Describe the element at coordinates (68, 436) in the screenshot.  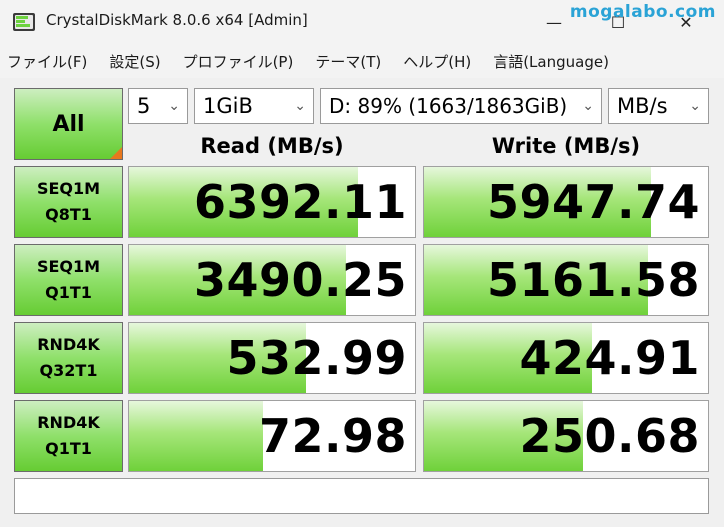
I see `test-button-rnd4k-q1t1: RND4K Q1T1` at that location.